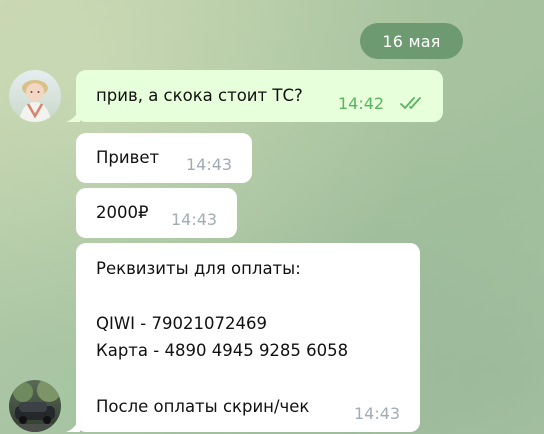 The width and height of the screenshot is (544, 434). I want to click on incoming-message: Привет 14:43, so click(164, 158).